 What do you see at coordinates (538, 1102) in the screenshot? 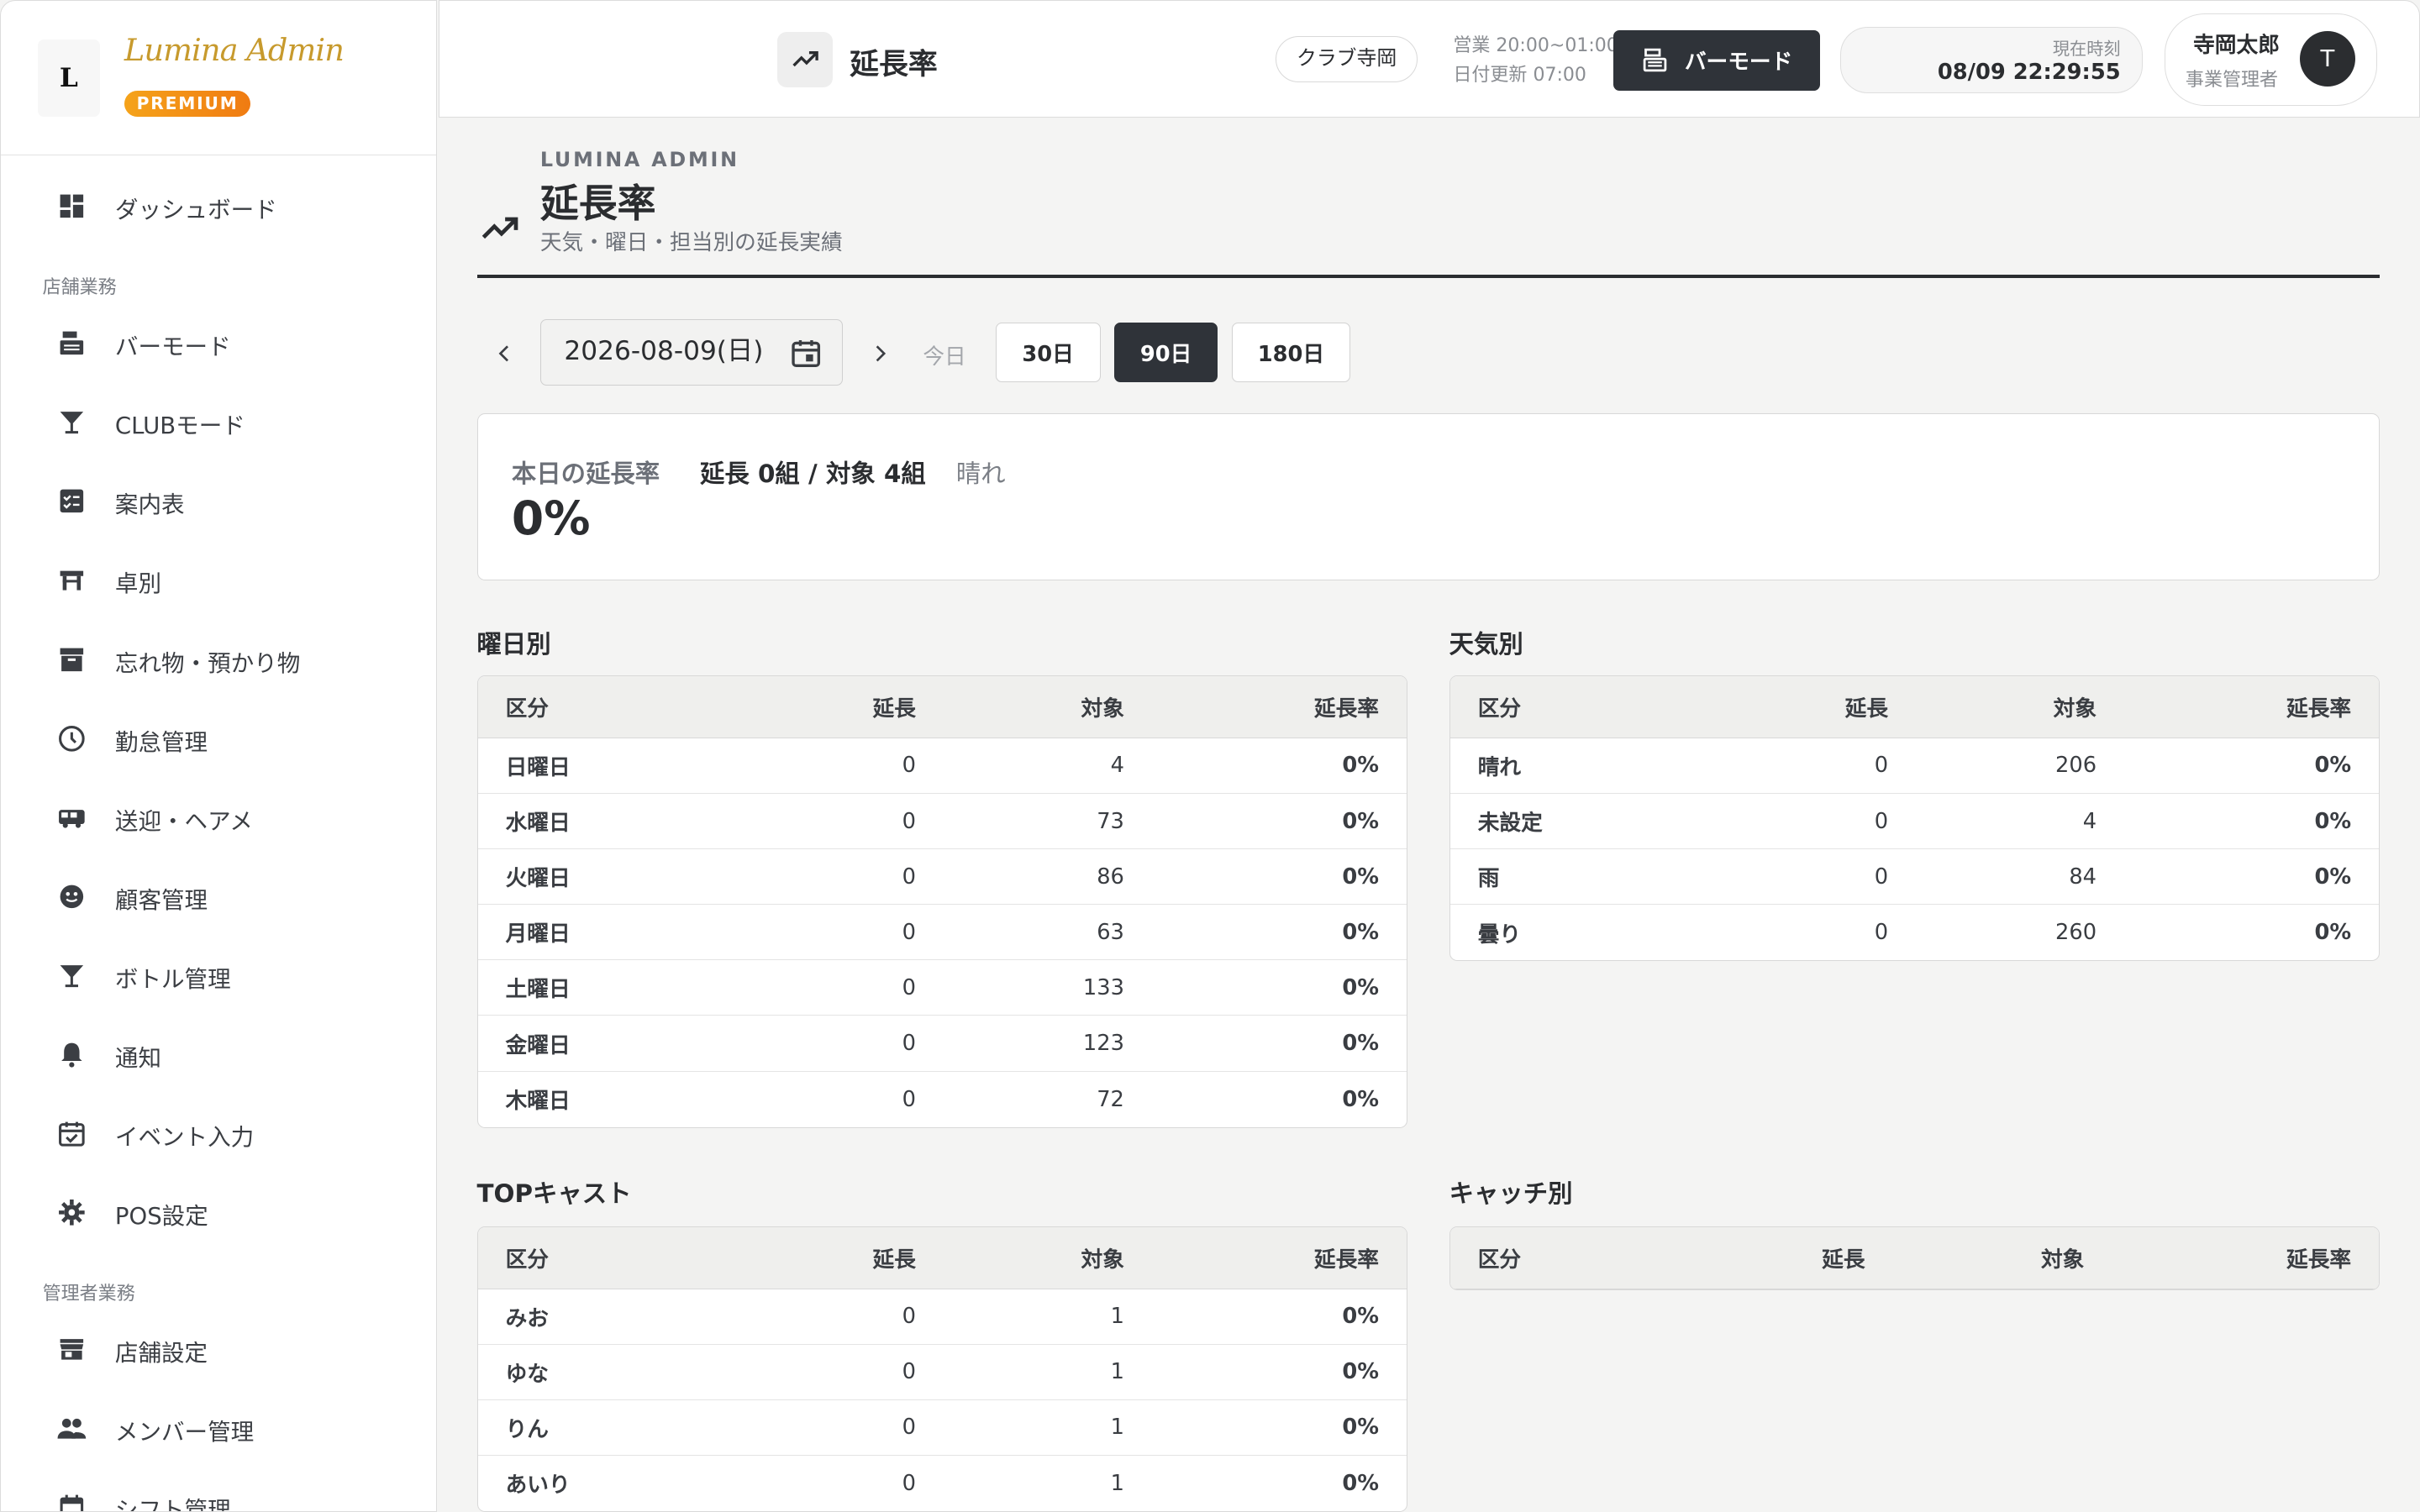
I see `table-cell: 木曜日` at bounding box center [538, 1102].